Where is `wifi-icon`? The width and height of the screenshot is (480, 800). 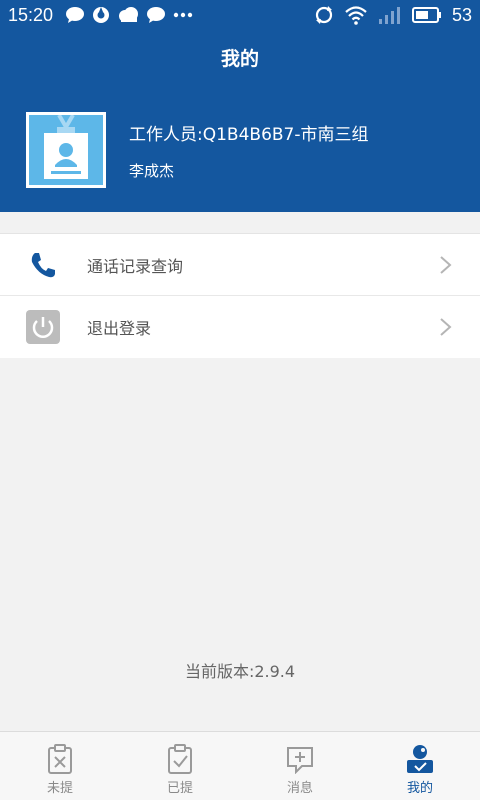 wifi-icon is located at coordinates (356, 15).